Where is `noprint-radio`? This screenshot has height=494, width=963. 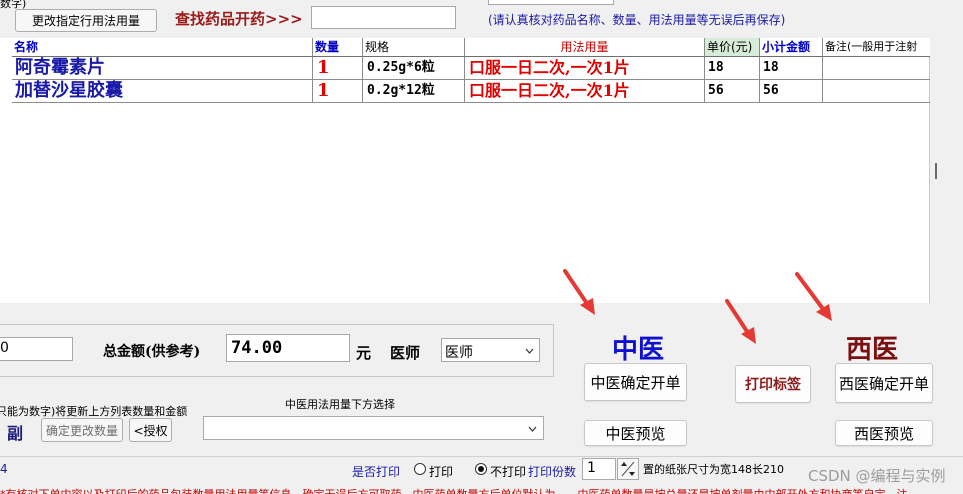
noprint-radio is located at coordinates (481, 469).